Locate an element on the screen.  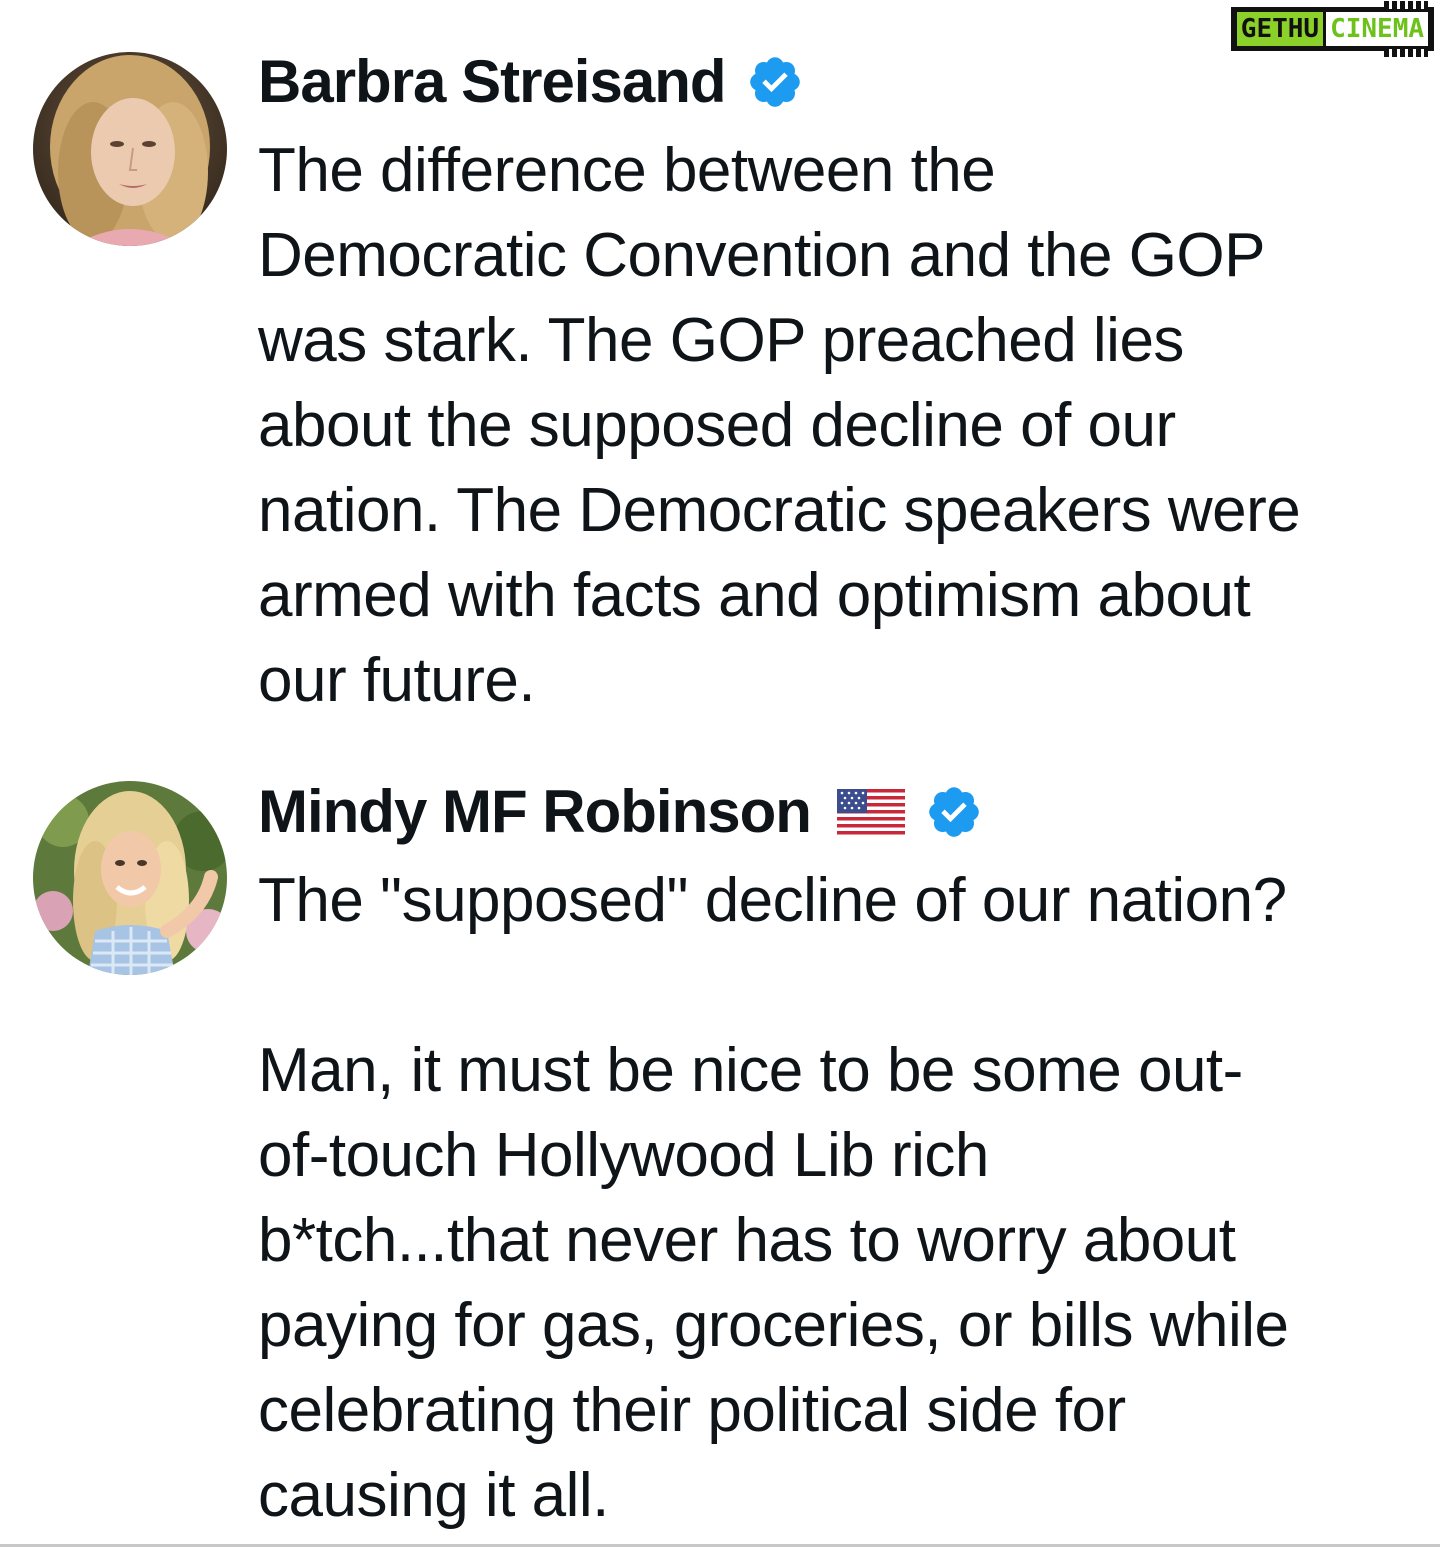
verified-badge-icon is located at coordinates (954, 812).